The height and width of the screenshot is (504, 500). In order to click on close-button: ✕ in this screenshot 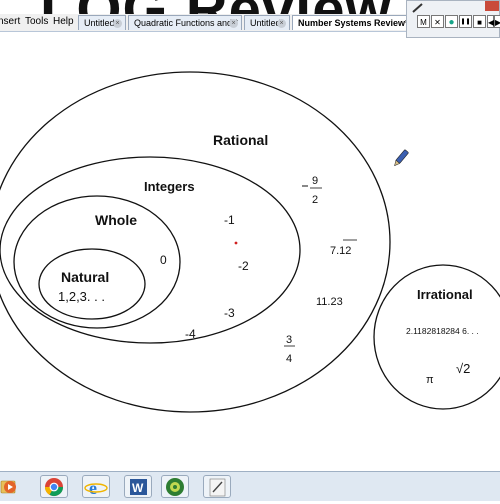, I will do `click(437, 21)`.